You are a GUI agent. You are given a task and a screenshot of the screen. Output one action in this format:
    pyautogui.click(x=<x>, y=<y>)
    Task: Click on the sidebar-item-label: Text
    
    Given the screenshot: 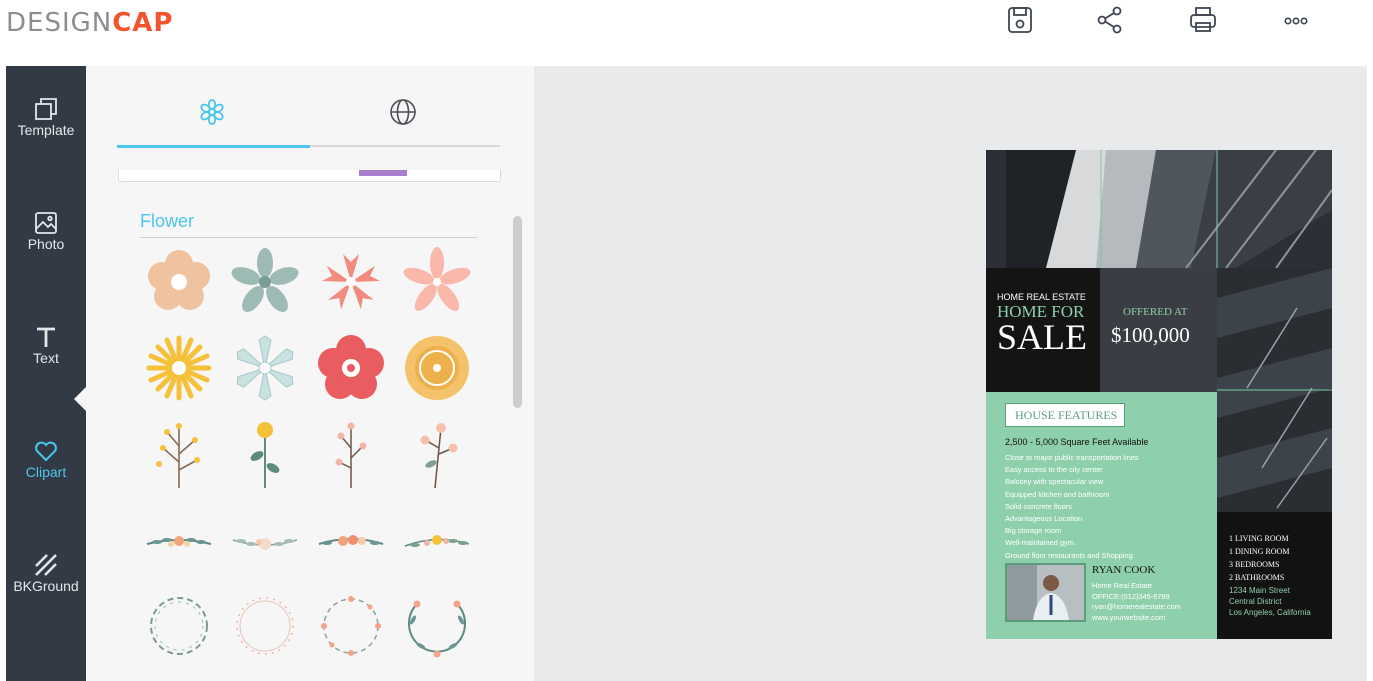 What is the action you would take?
    pyautogui.click(x=46, y=358)
    